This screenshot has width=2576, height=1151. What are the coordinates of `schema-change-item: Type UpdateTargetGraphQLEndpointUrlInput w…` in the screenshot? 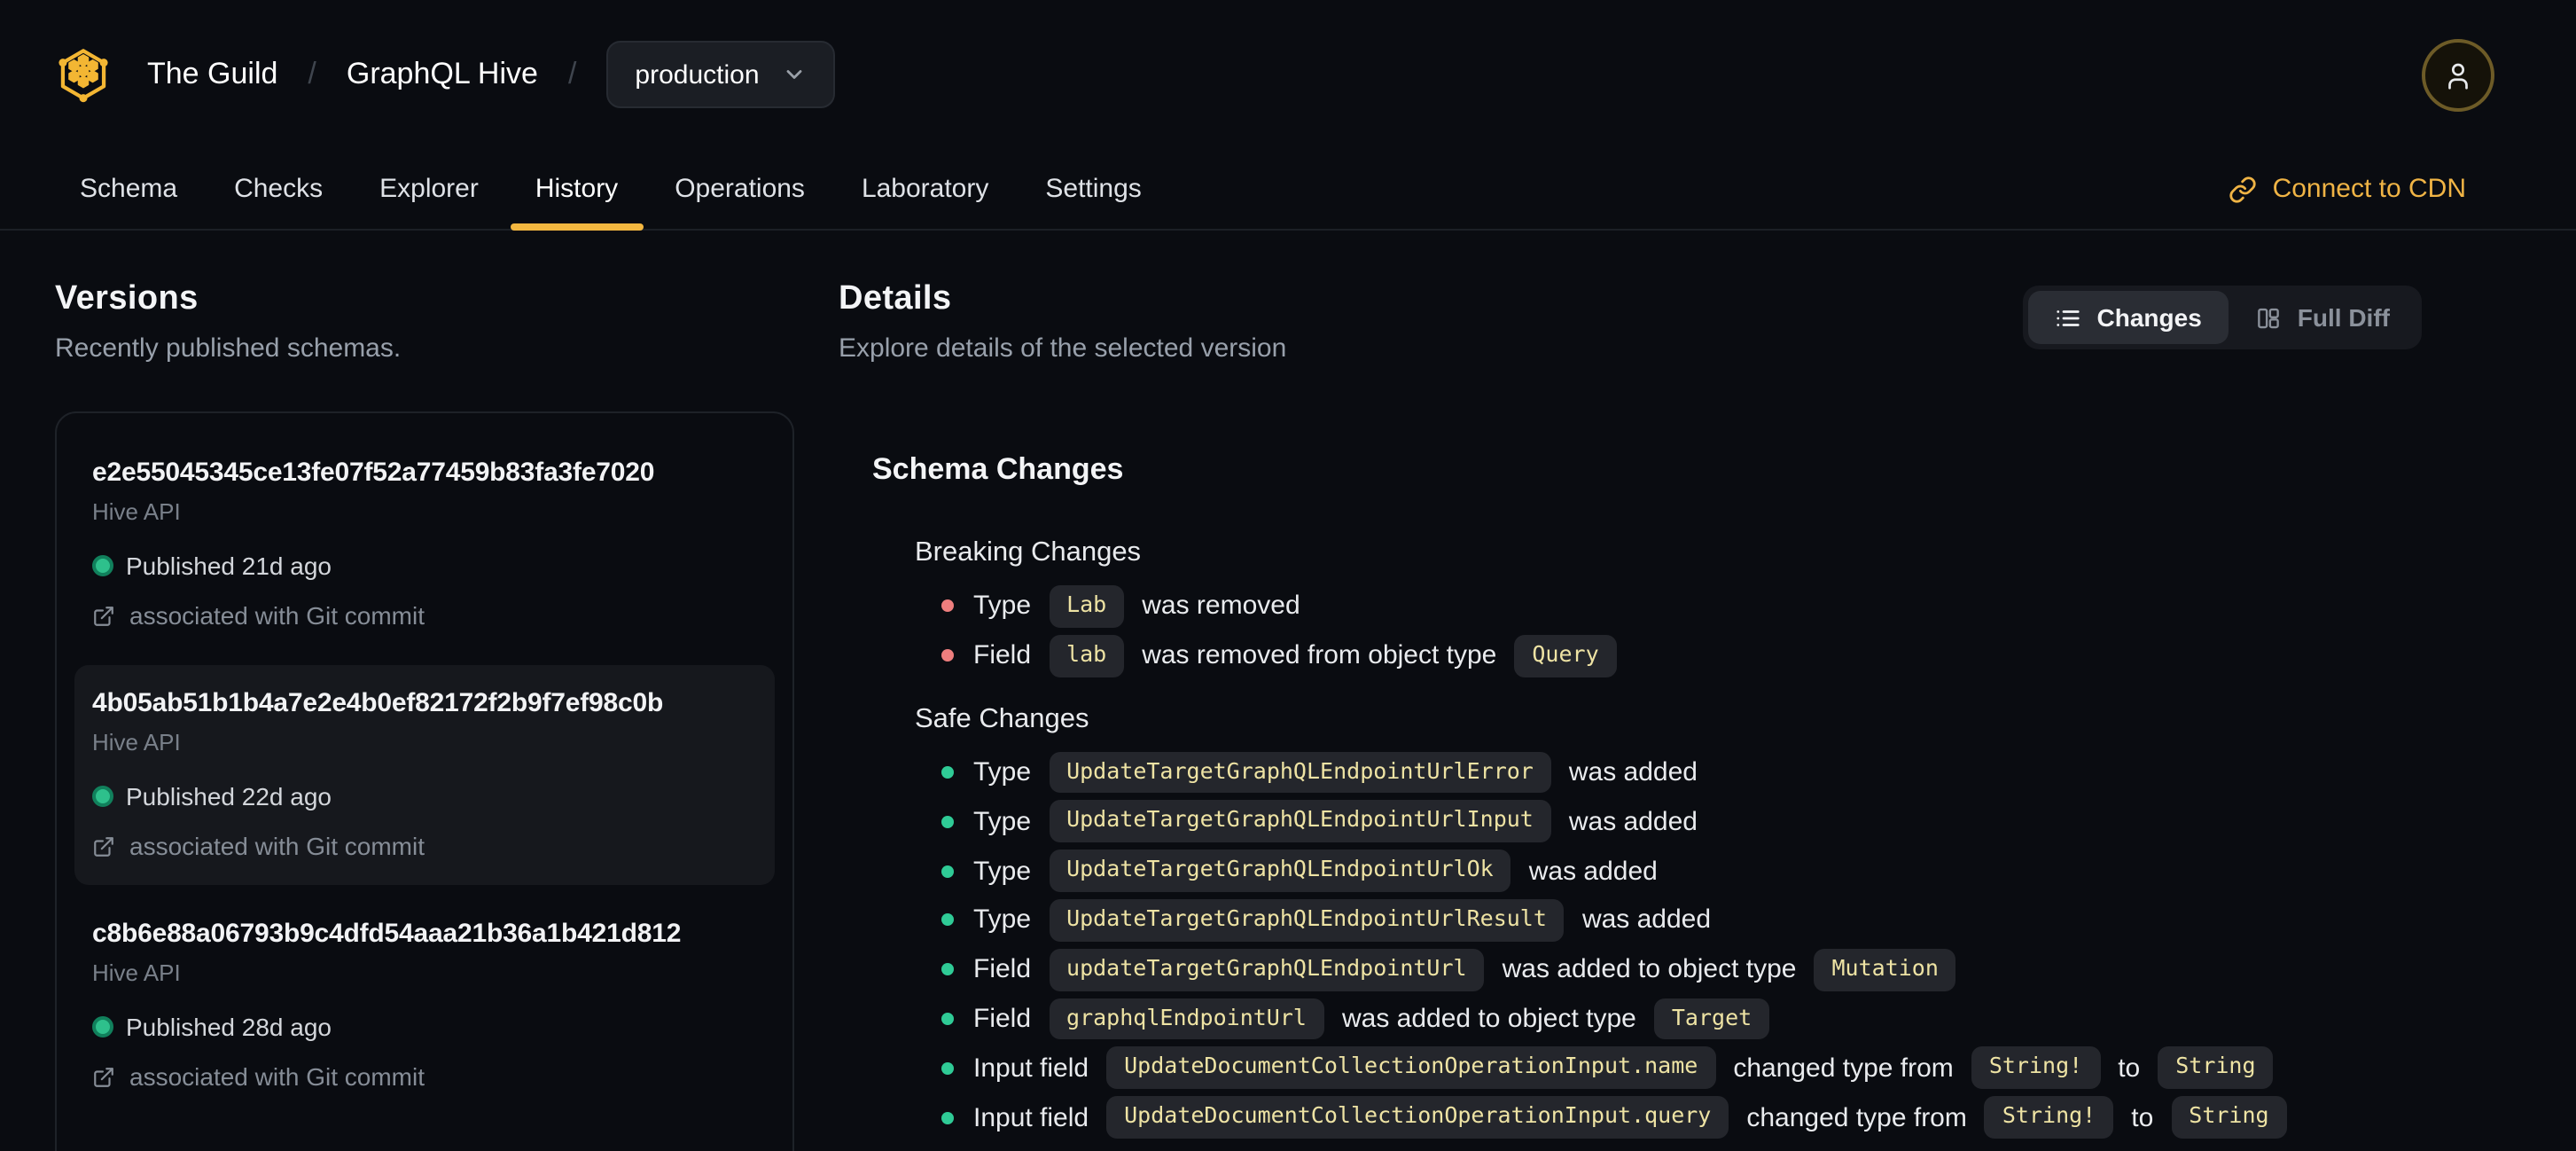 It's located at (1668, 822).